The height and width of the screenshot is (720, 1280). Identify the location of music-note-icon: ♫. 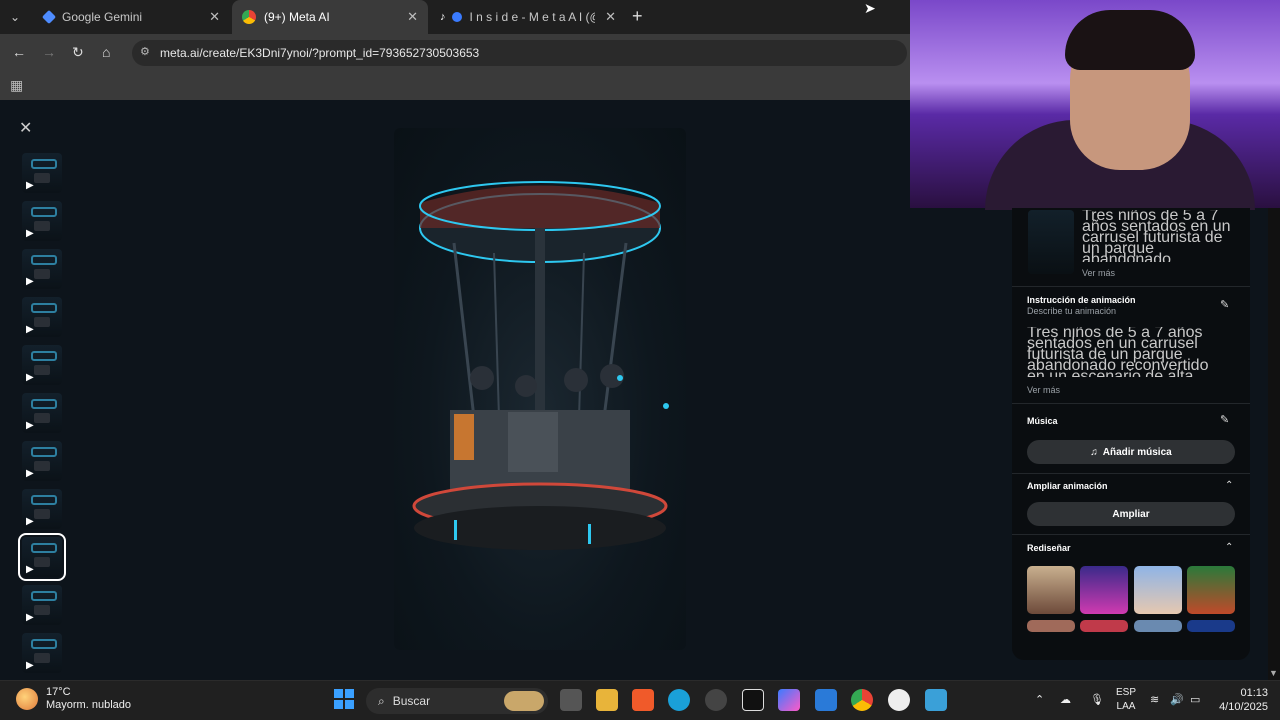
(1094, 452).